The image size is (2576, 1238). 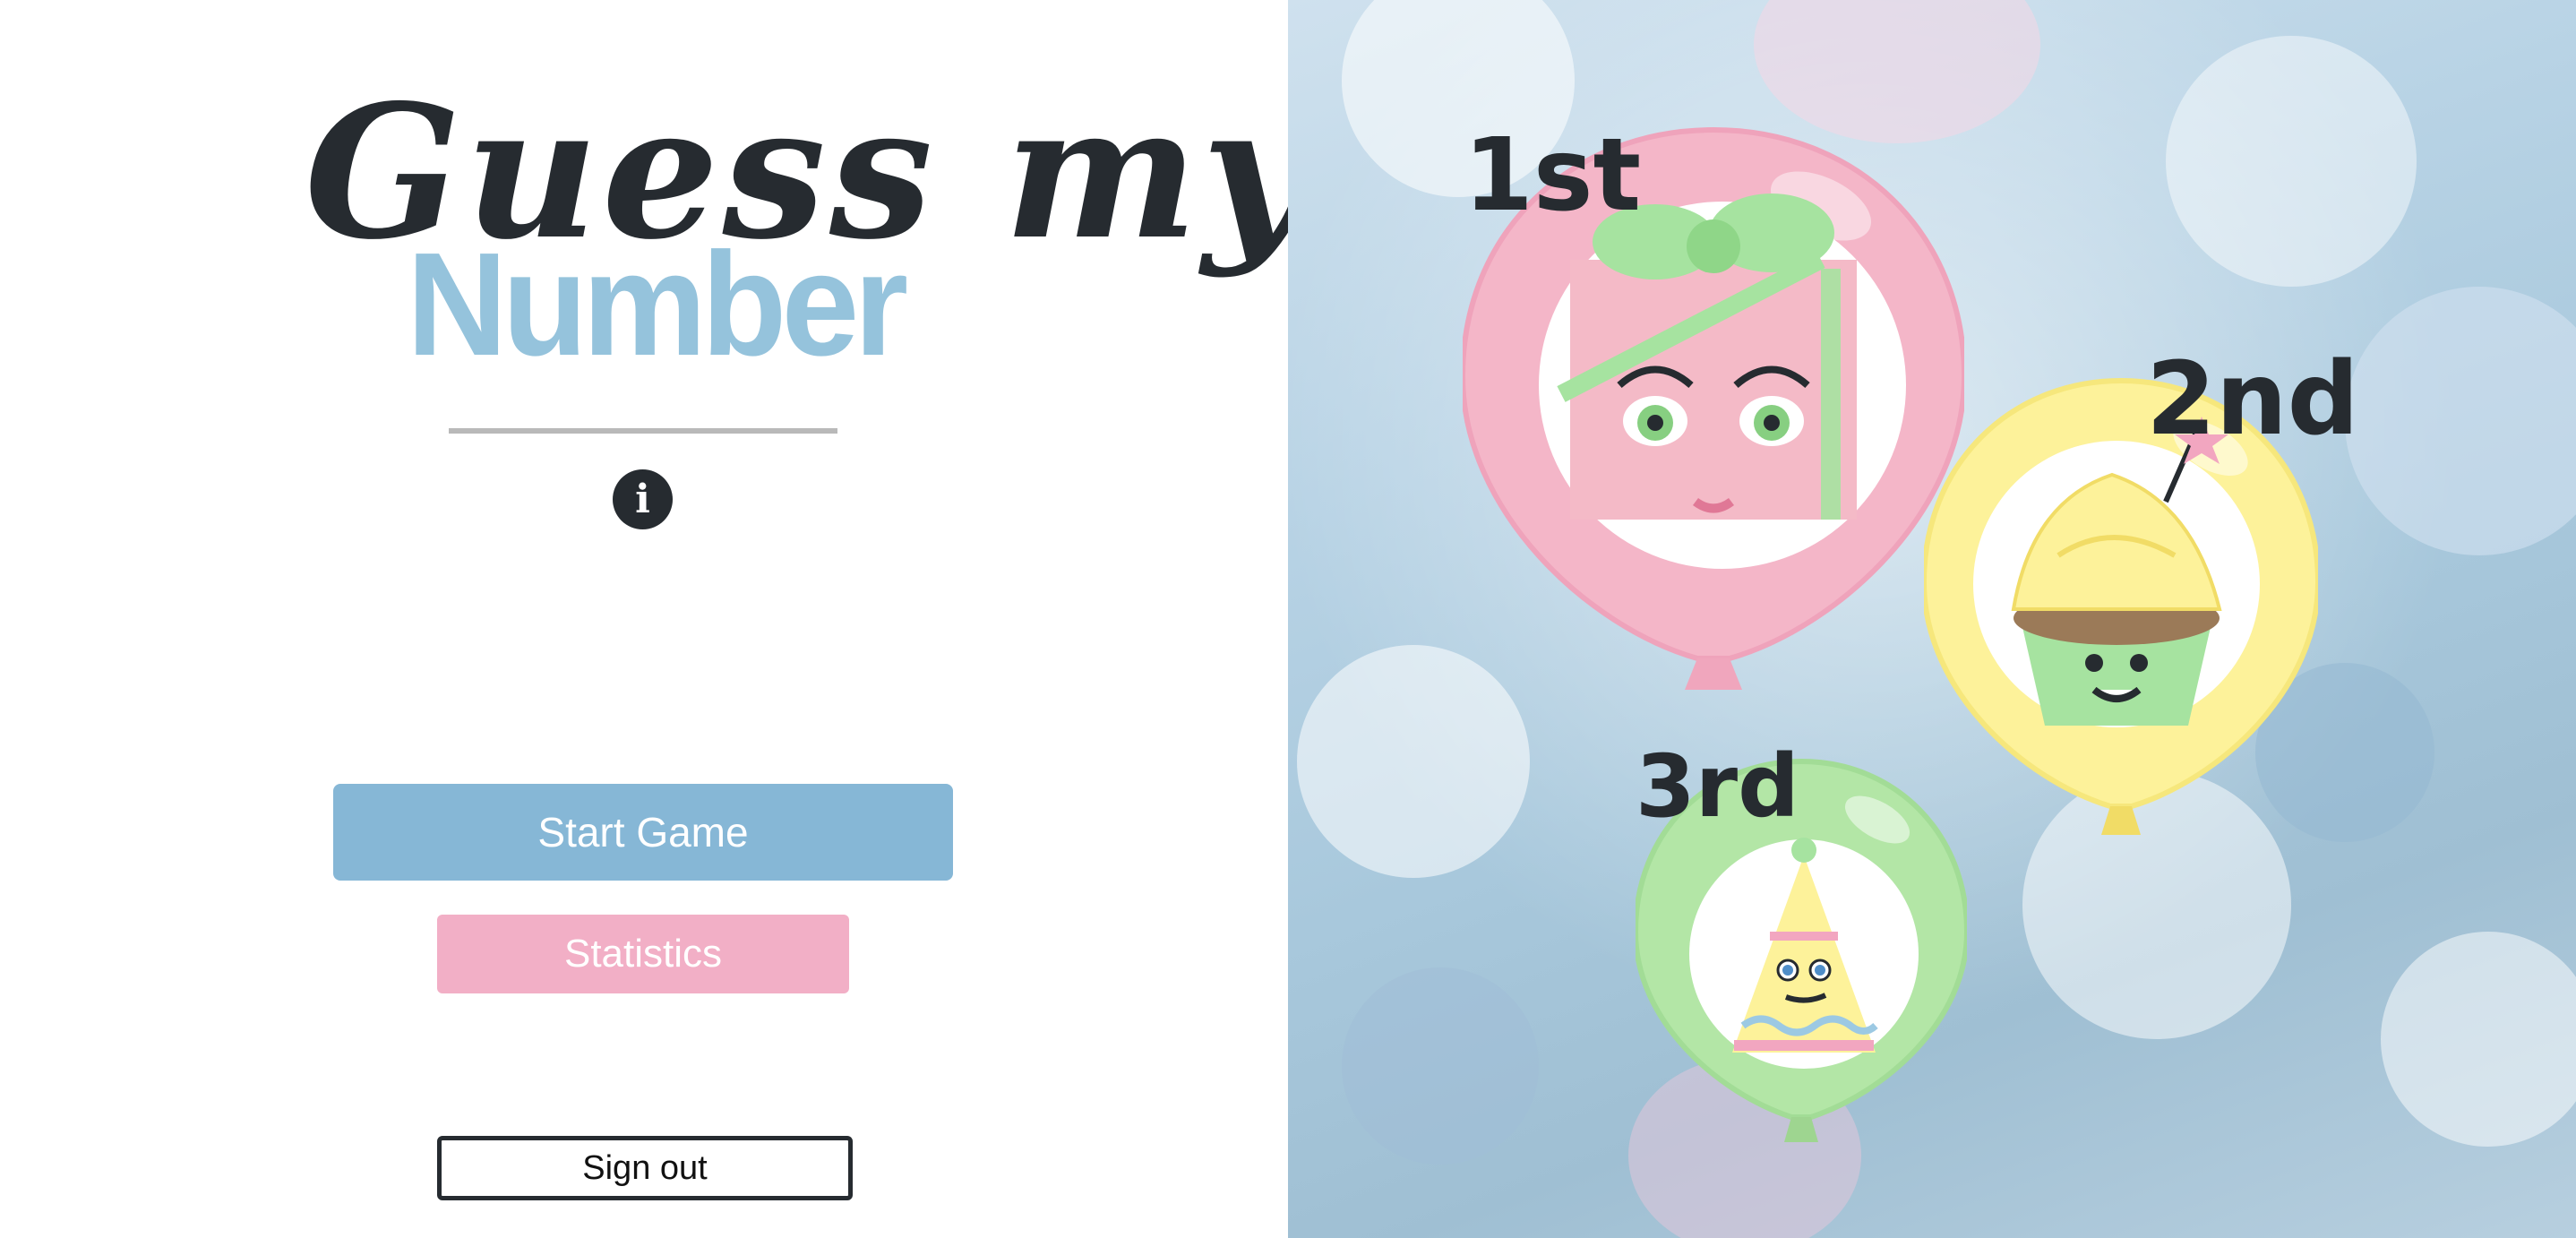 What do you see at coordinates (643, 832) in the screenshot?
I see `start-game-button: Start Game` at bounding box center [643, 832].